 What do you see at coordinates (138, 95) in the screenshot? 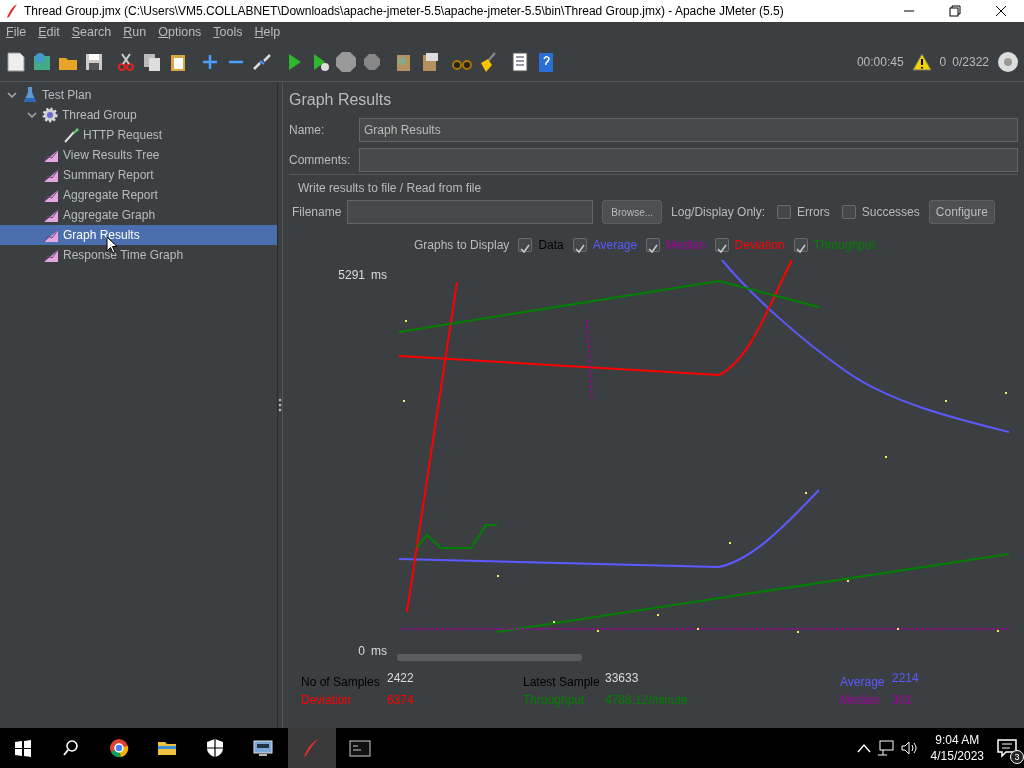
I see `tree-item: Test Plan` at bounding box center [138, 95].